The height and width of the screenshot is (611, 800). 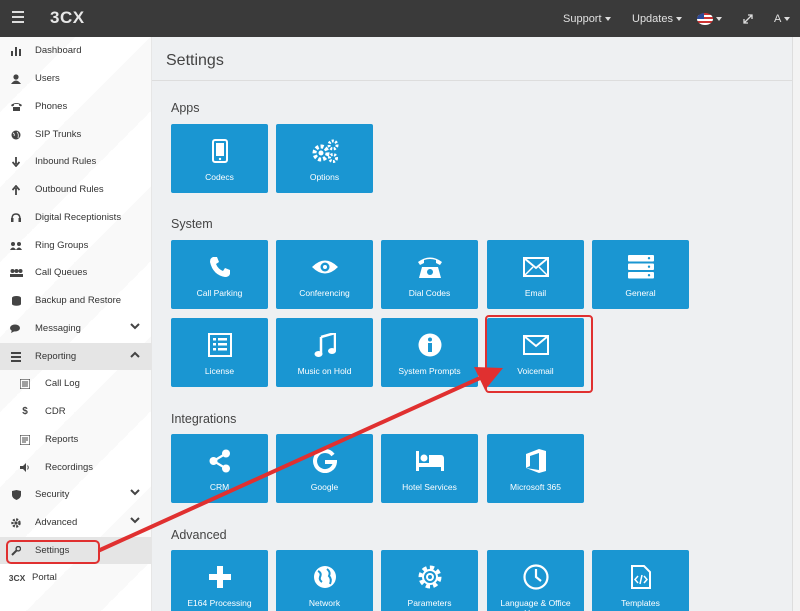 I want to click on envelope-icon, so click(x=535, y=267).